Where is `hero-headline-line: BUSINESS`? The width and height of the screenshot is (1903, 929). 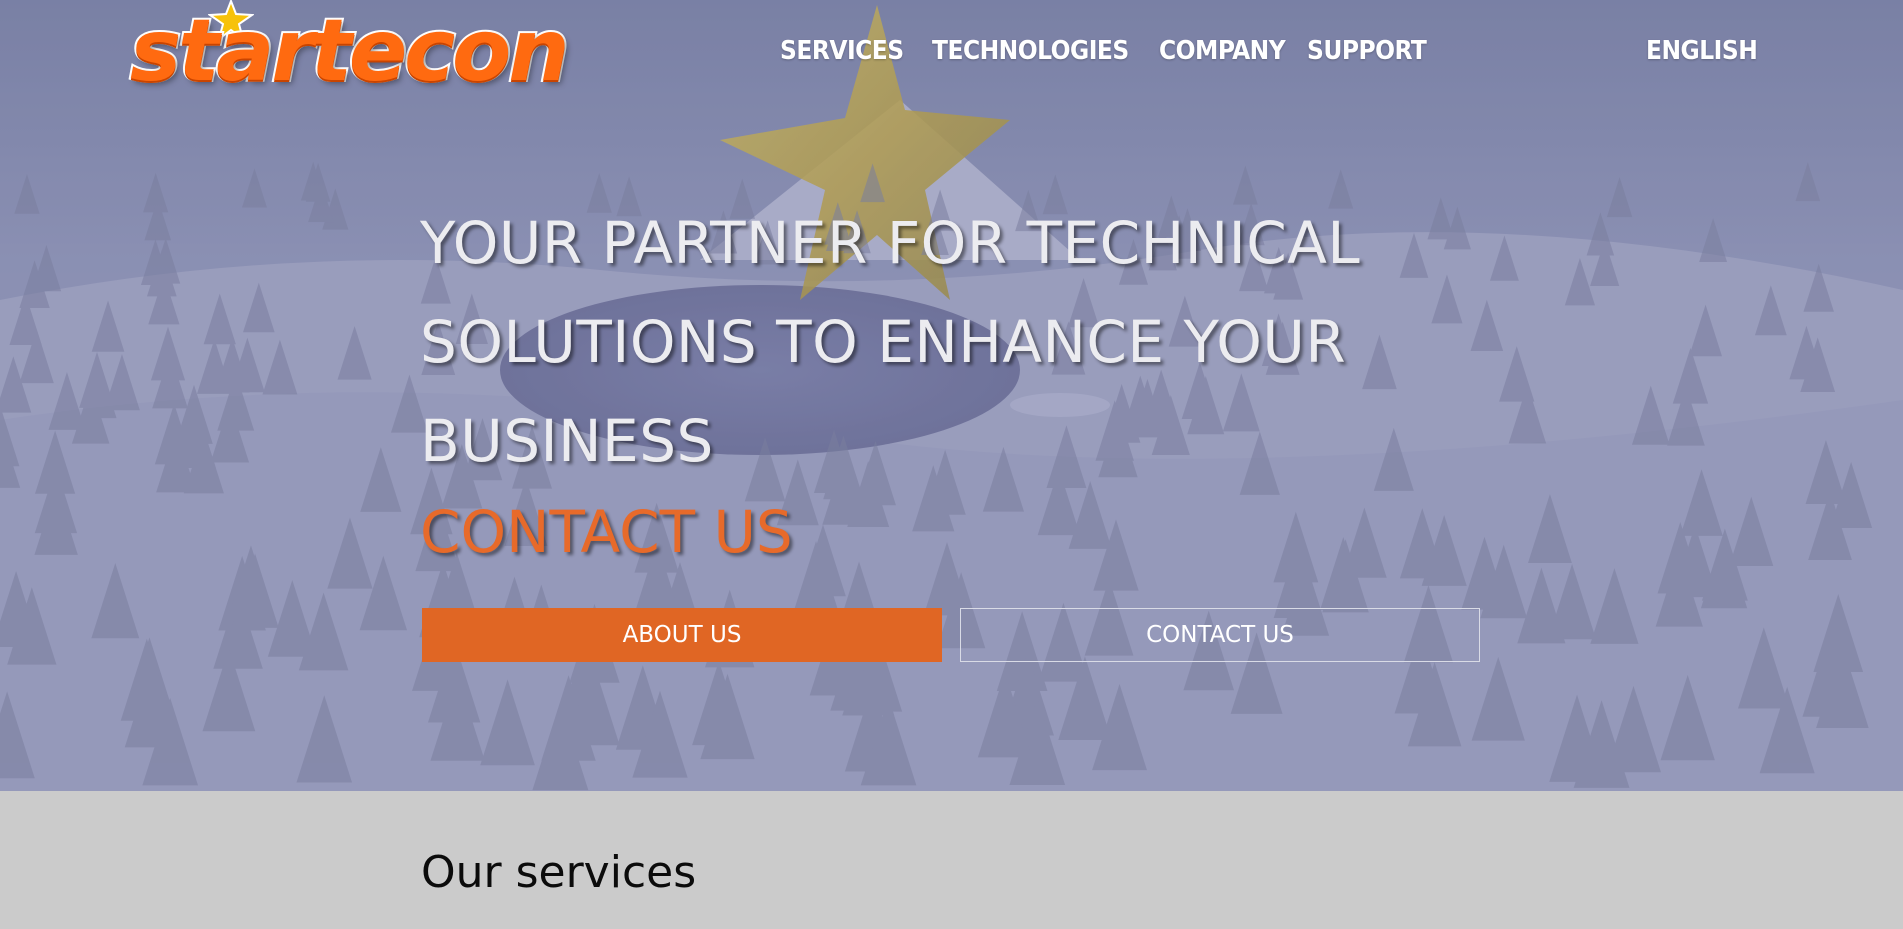 hero-headline-line: BUSINESS is located at coordinates (567, 441).